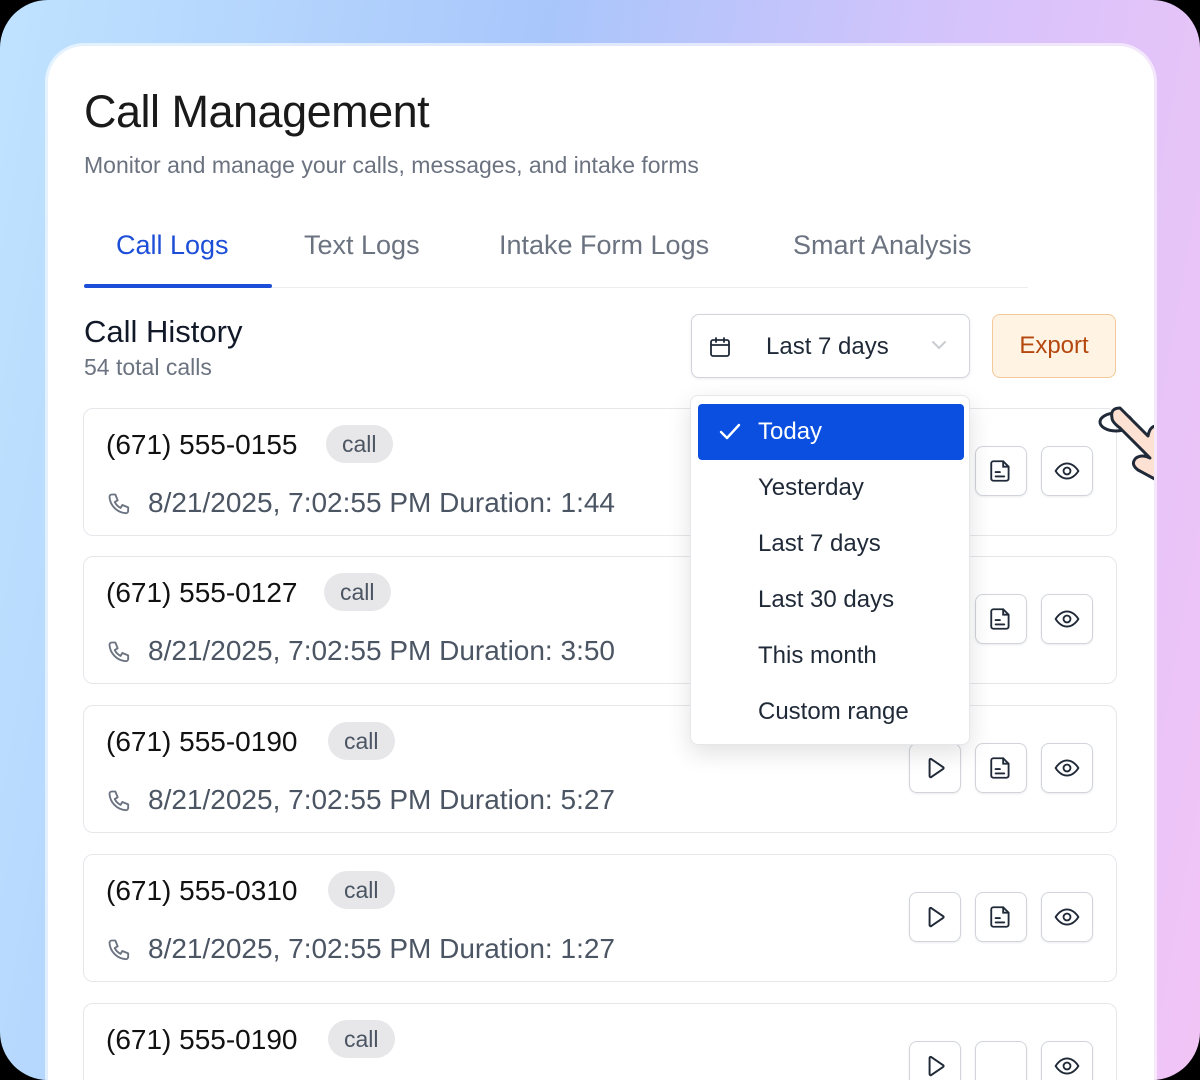  I want to click on call-meta: 8/21/2025, 7:02:55 PM Duration: 1:27, so click(381, 948).